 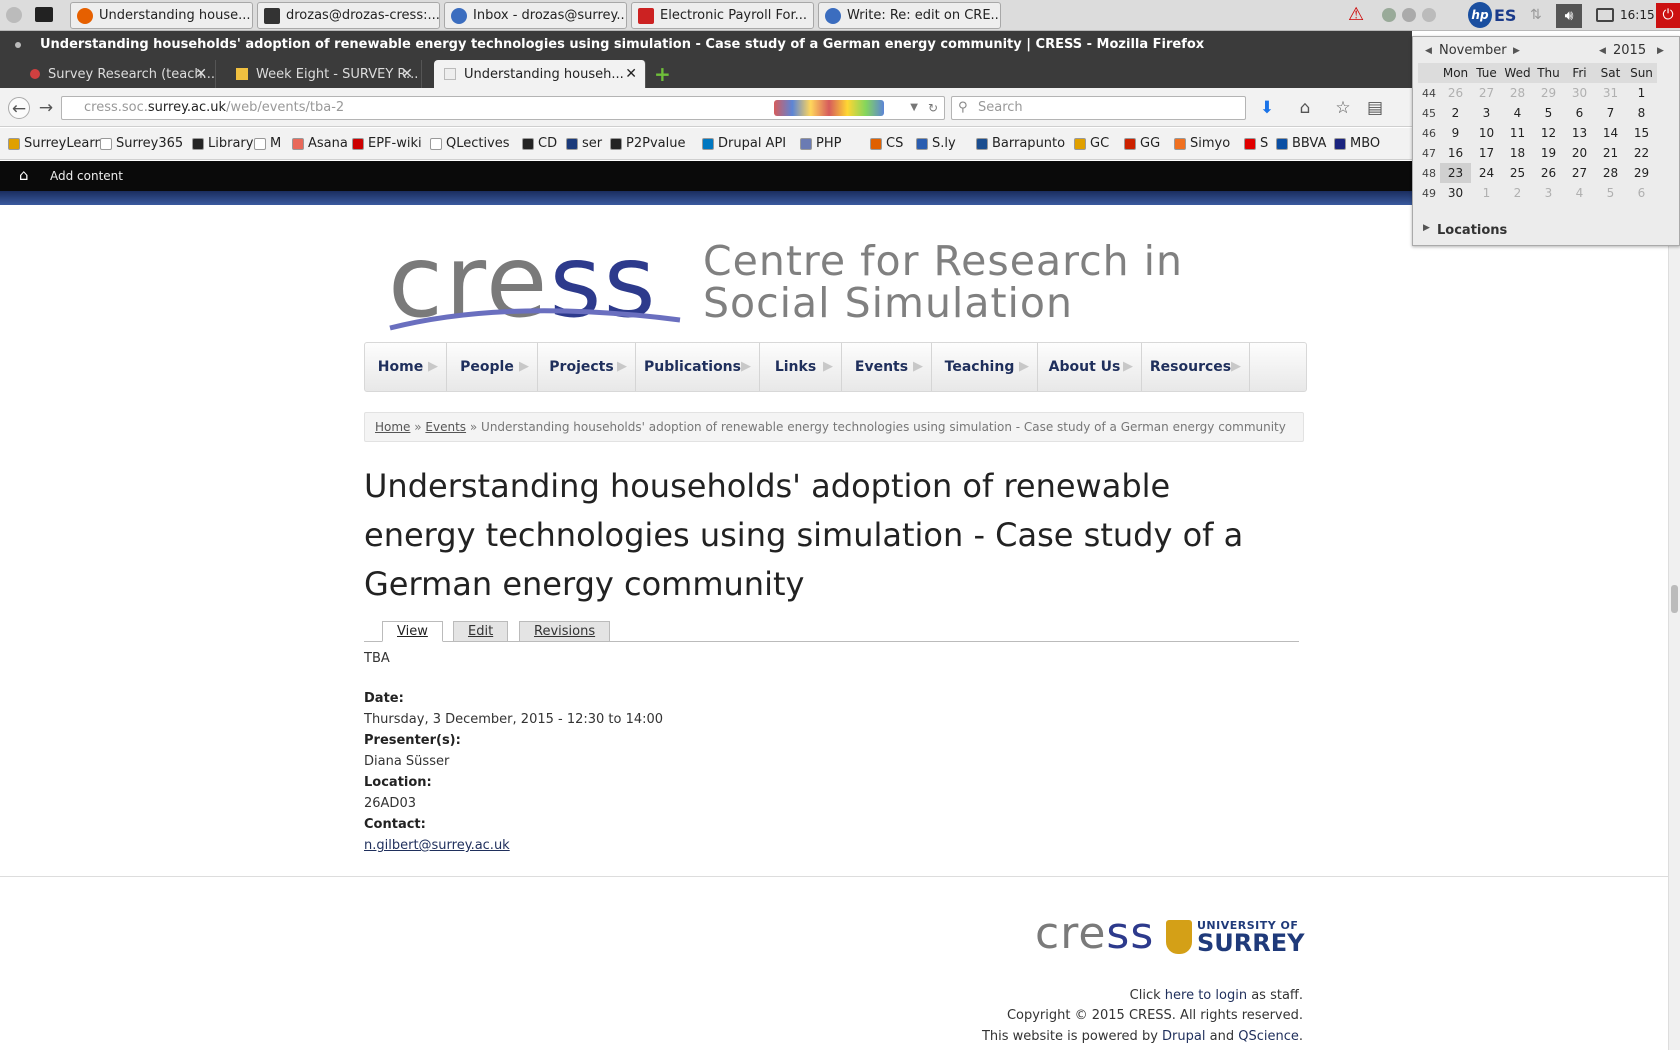 What do you see at coordinates (1426, 228) in the screenshot?
I see `expander-icon: ▶` at bounding box center [1426, 228].